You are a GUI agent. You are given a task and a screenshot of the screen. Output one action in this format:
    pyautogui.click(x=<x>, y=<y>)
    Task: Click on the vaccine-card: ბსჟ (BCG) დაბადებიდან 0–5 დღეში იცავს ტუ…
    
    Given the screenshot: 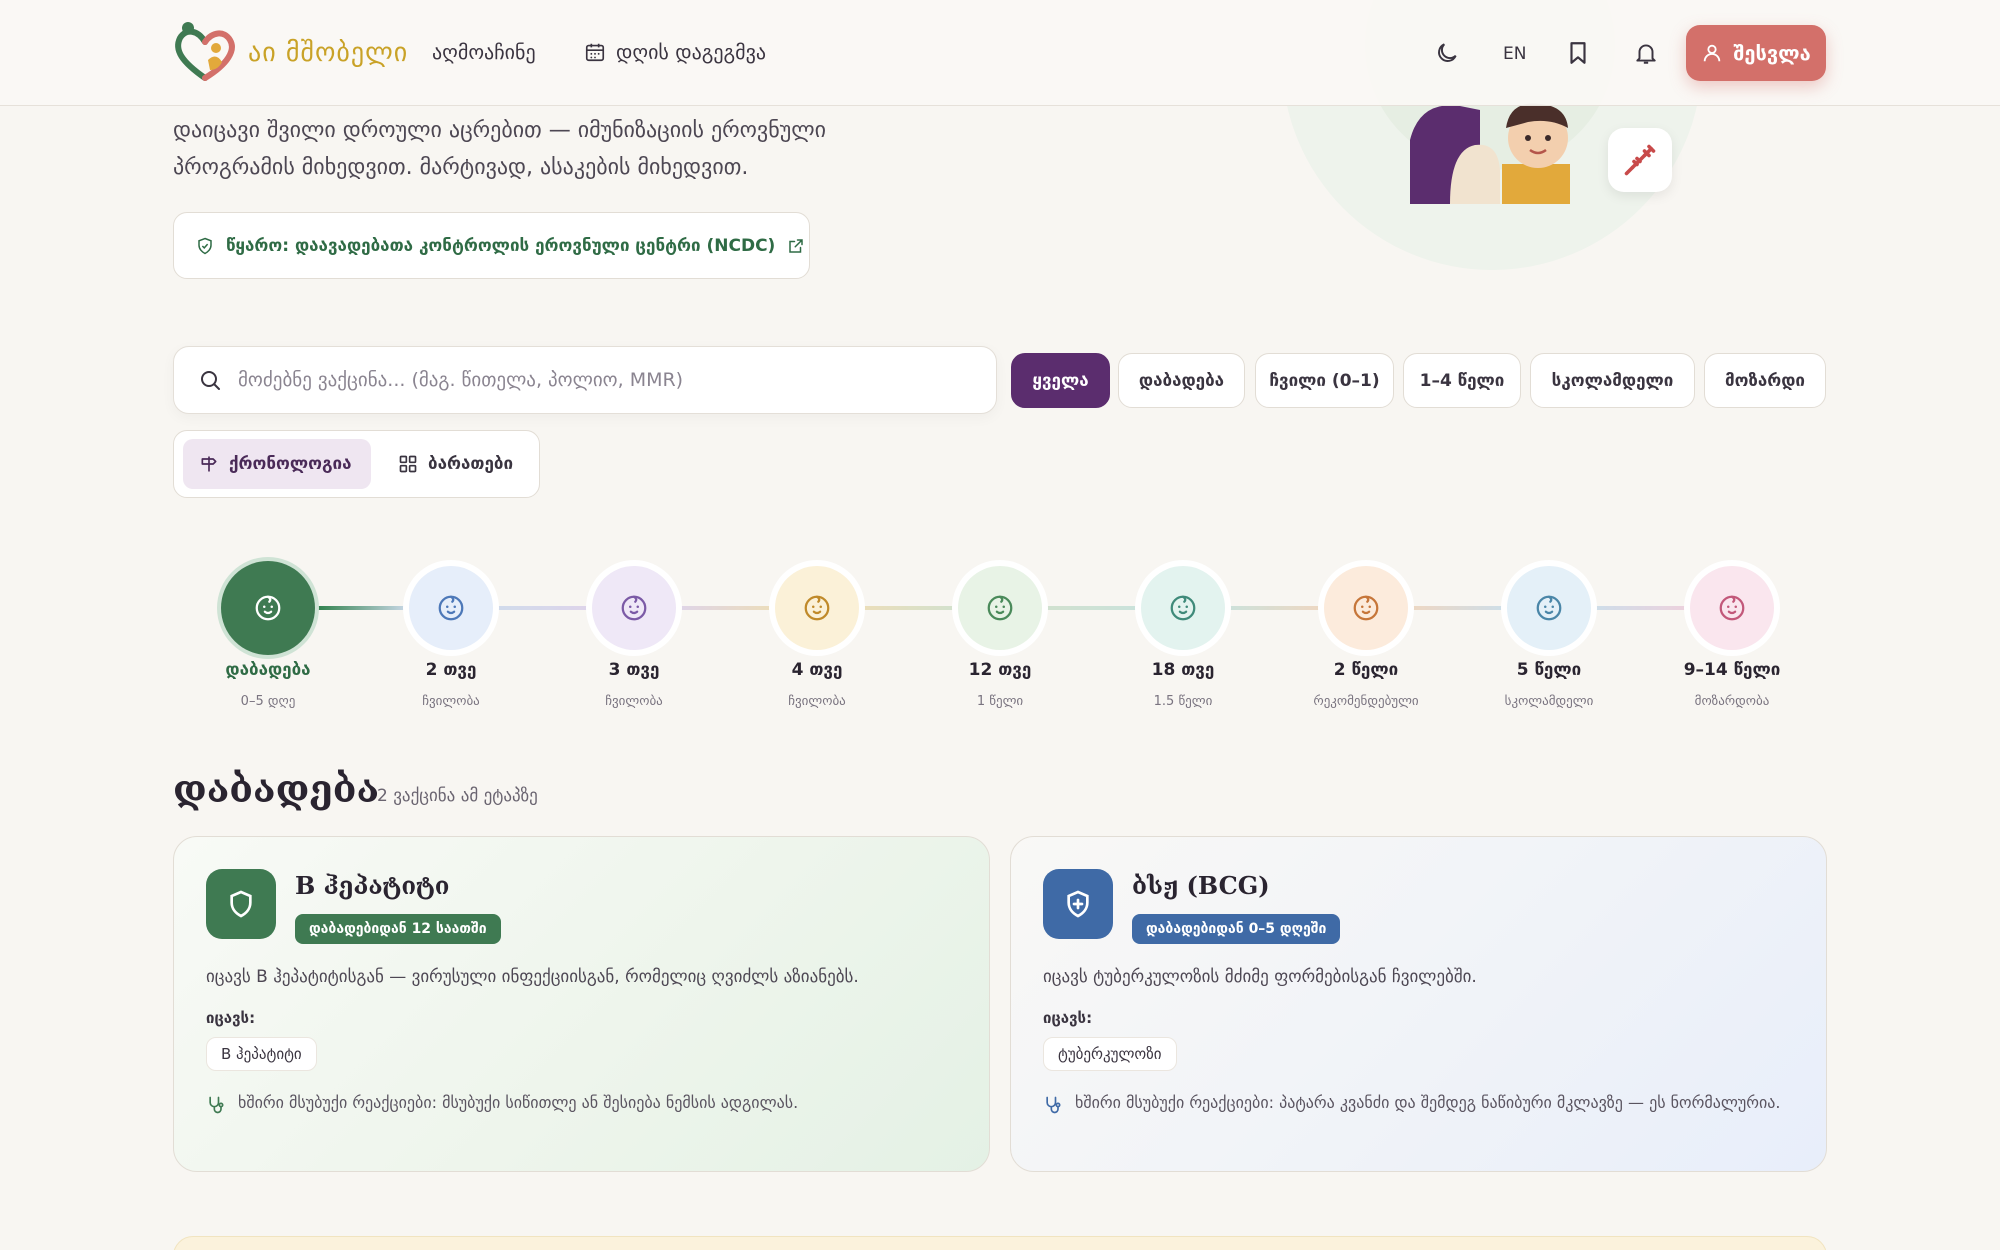 What is the action you would take?
    pyautogui.click(x=1418, y=1004)
    